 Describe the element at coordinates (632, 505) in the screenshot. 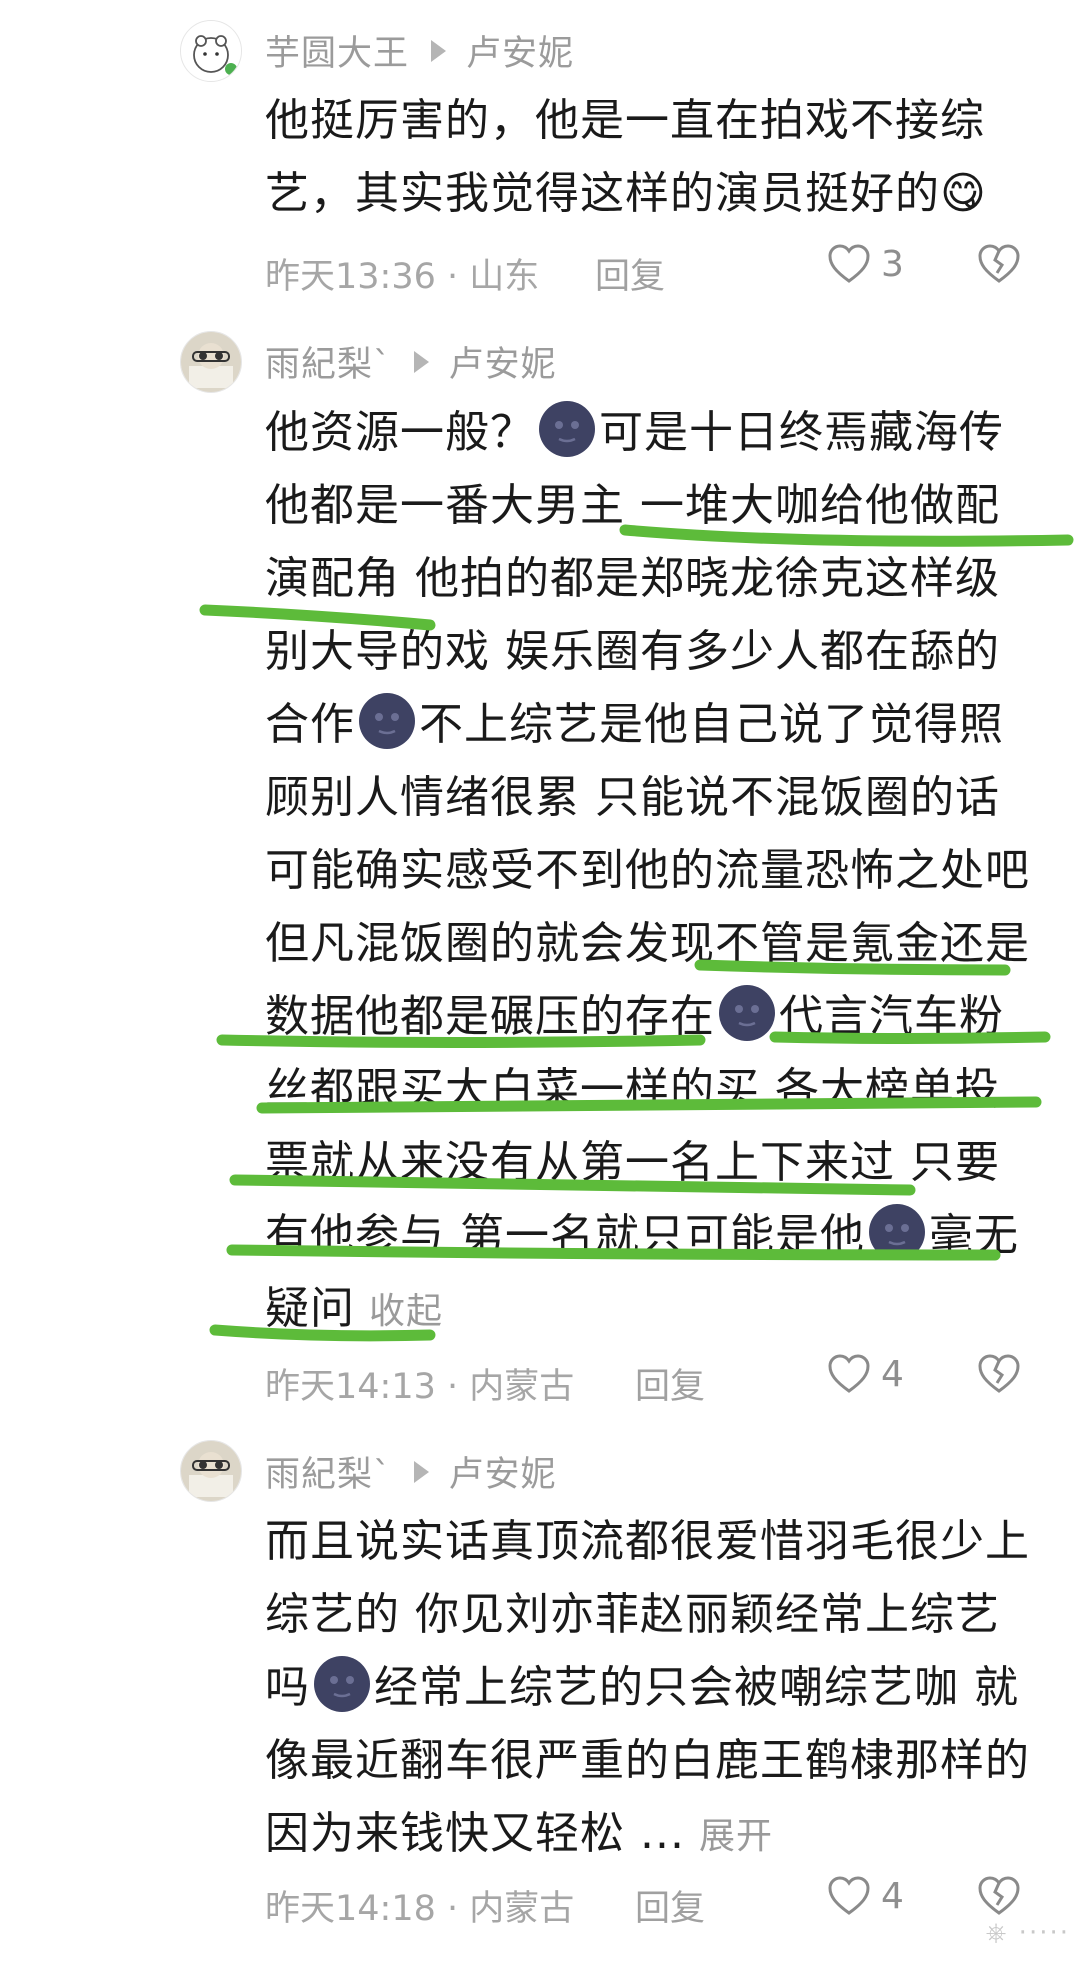

I see `comment-line: 他都是一番大男主 一堆大咖给他做配` at that location.